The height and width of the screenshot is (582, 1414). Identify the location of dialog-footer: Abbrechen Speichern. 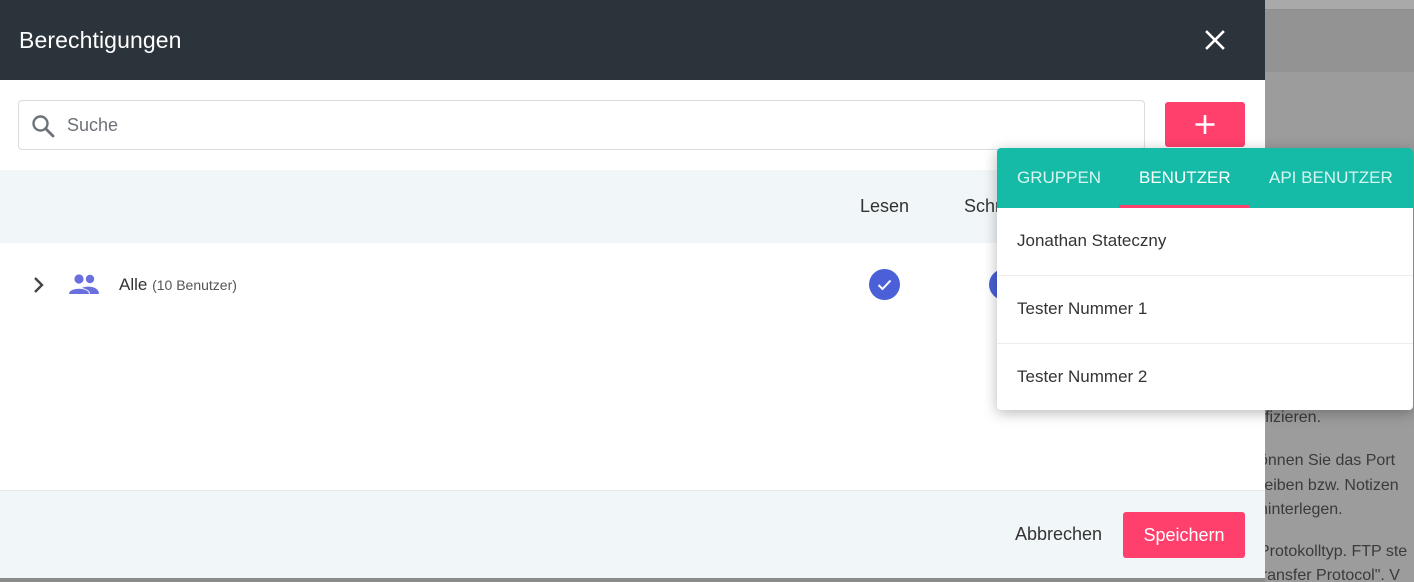
(632, 534).